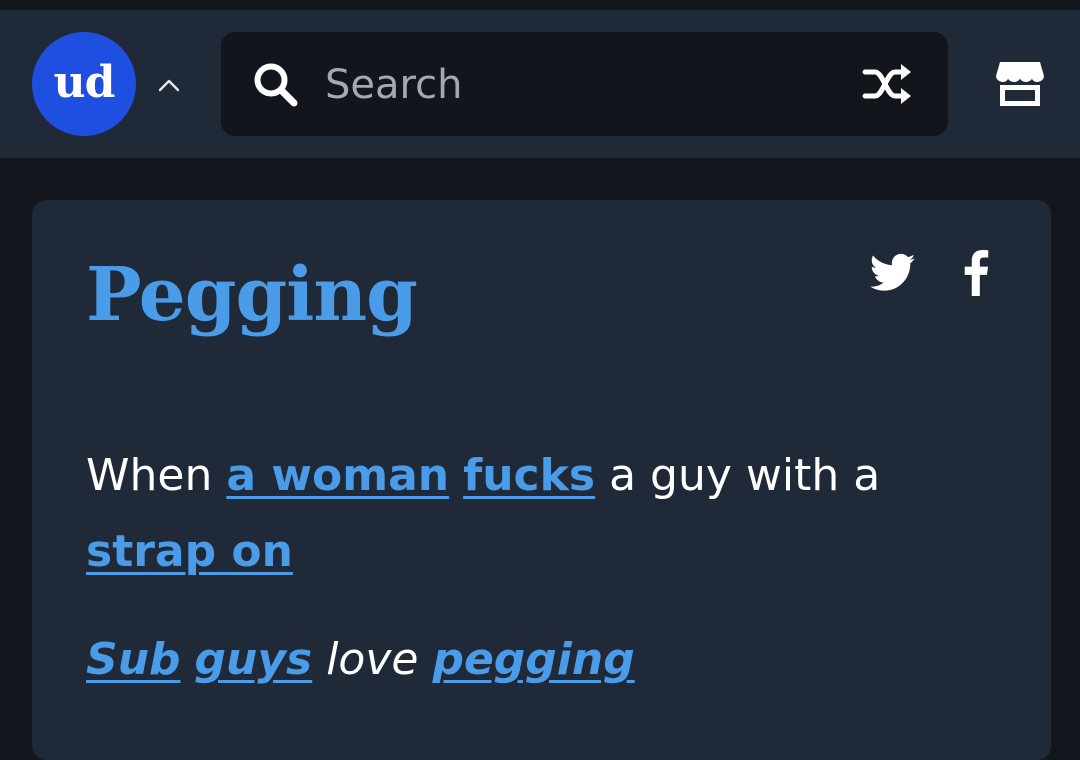 The image size is (1080, 760). Describe the element at coordinates (456, 475) in the screenshot. I see `definition-text-part` at that location.